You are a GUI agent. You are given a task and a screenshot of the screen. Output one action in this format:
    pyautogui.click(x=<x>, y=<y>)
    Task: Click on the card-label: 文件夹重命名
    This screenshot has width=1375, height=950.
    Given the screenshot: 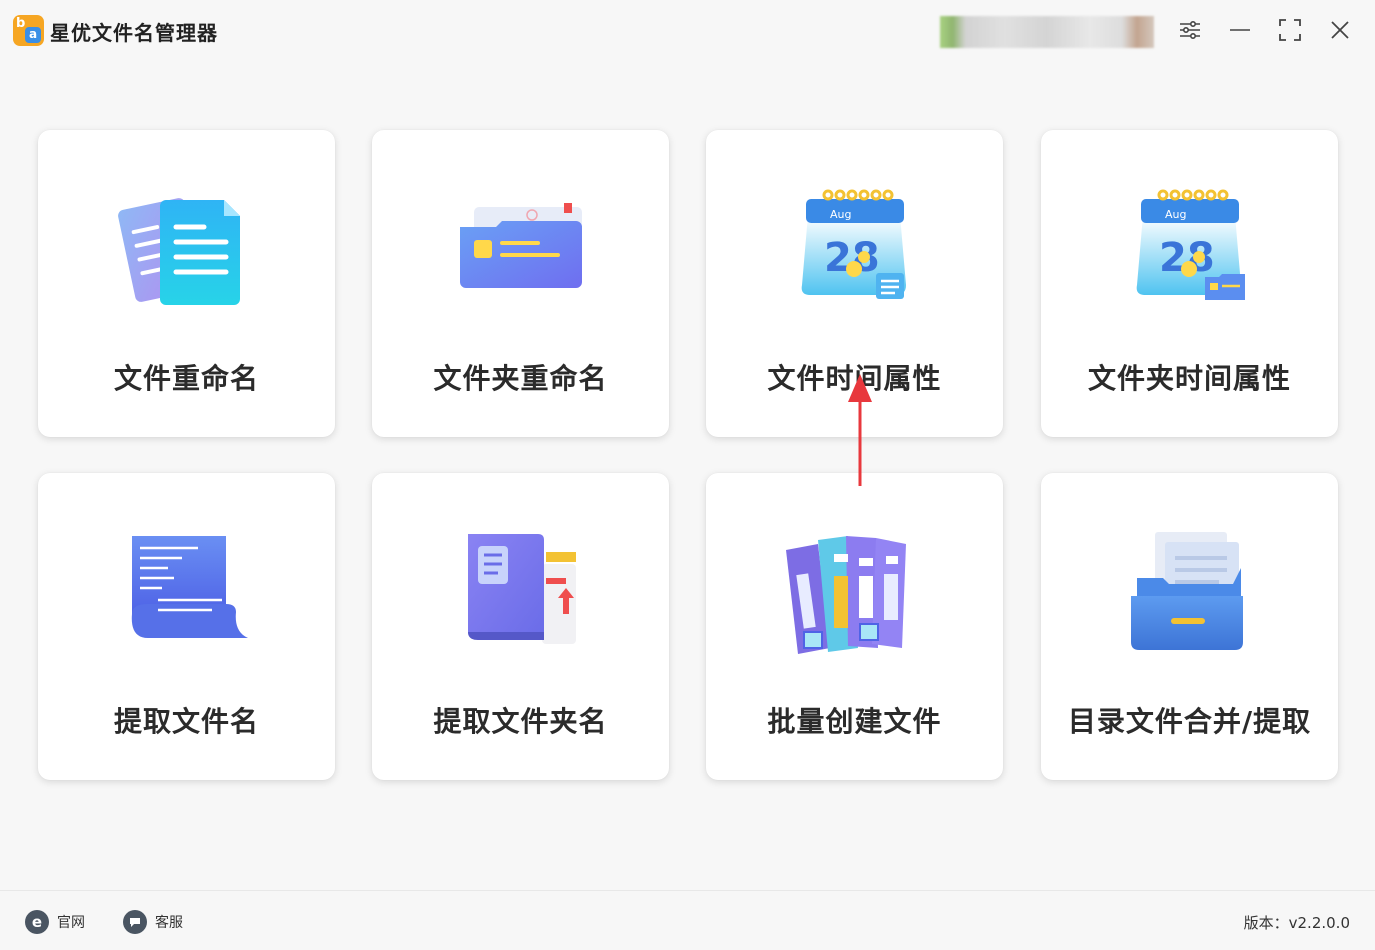 What is the action you would take?
    pyautogui.click(x=520, y=378)
    